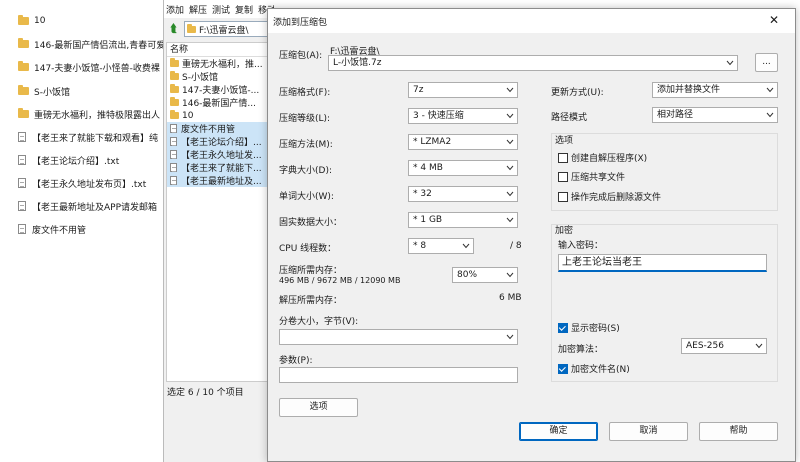  Describe the element at coordinates (564, 141) in the screenshot. I see `options-group-title: 选项` at that location.